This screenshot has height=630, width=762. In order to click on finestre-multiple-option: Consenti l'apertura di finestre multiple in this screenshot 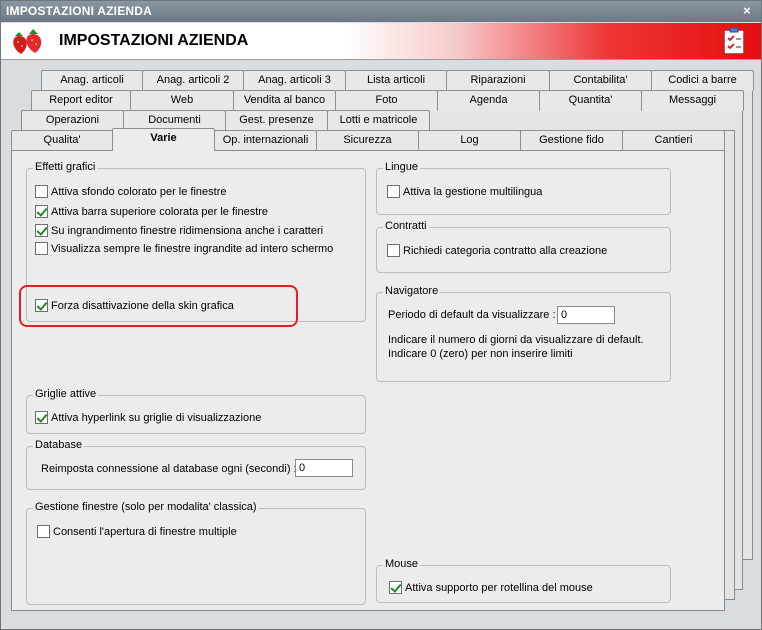, I will do `click(137, 531)`.